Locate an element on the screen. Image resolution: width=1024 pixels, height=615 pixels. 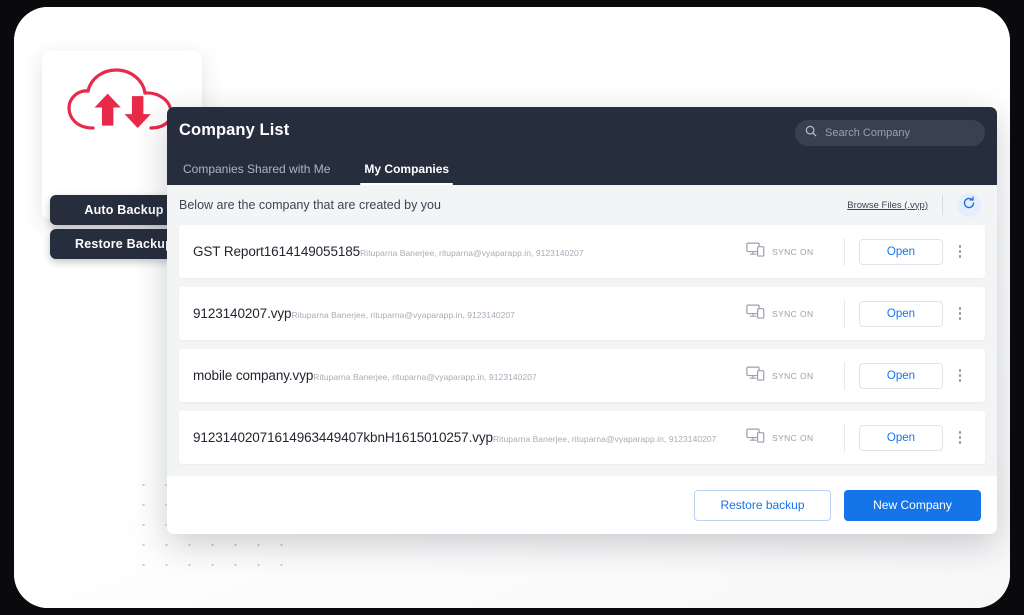
tab-shared-label: Companies Shared with Me is located at coordinates (257, 169).